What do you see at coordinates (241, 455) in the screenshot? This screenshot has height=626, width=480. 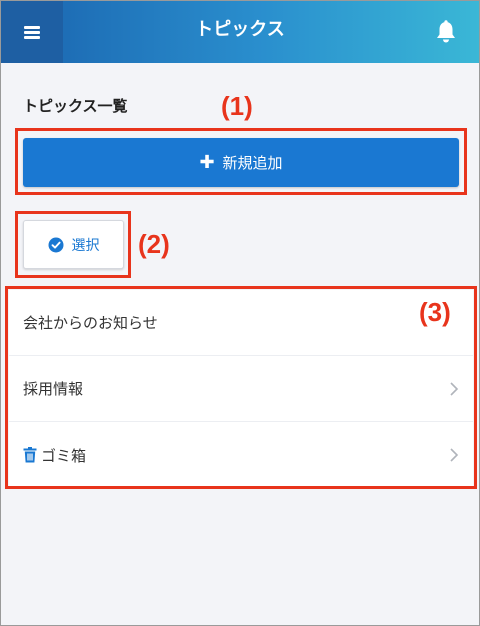 I see `list-item-trash: ゴミ箱` at bounding box center [241, 455].